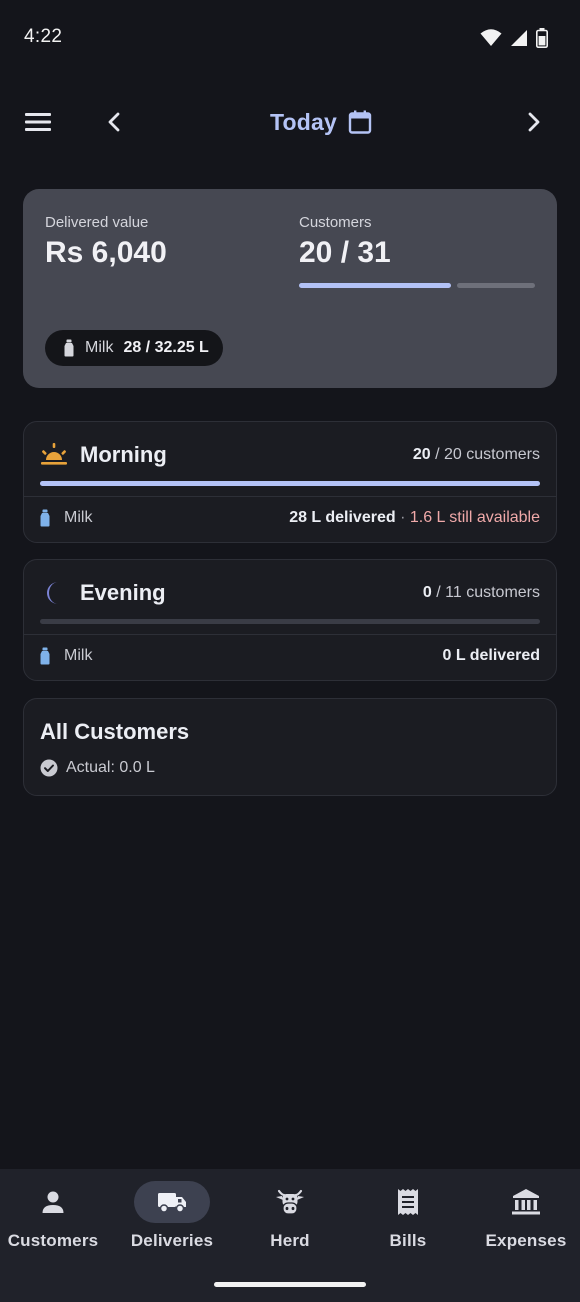 This screenshot has height=1302, width=580. Describe the element at coordinates (106, 252) in the screenshot. I see `delivered-value: Rs 6,040` at that location.